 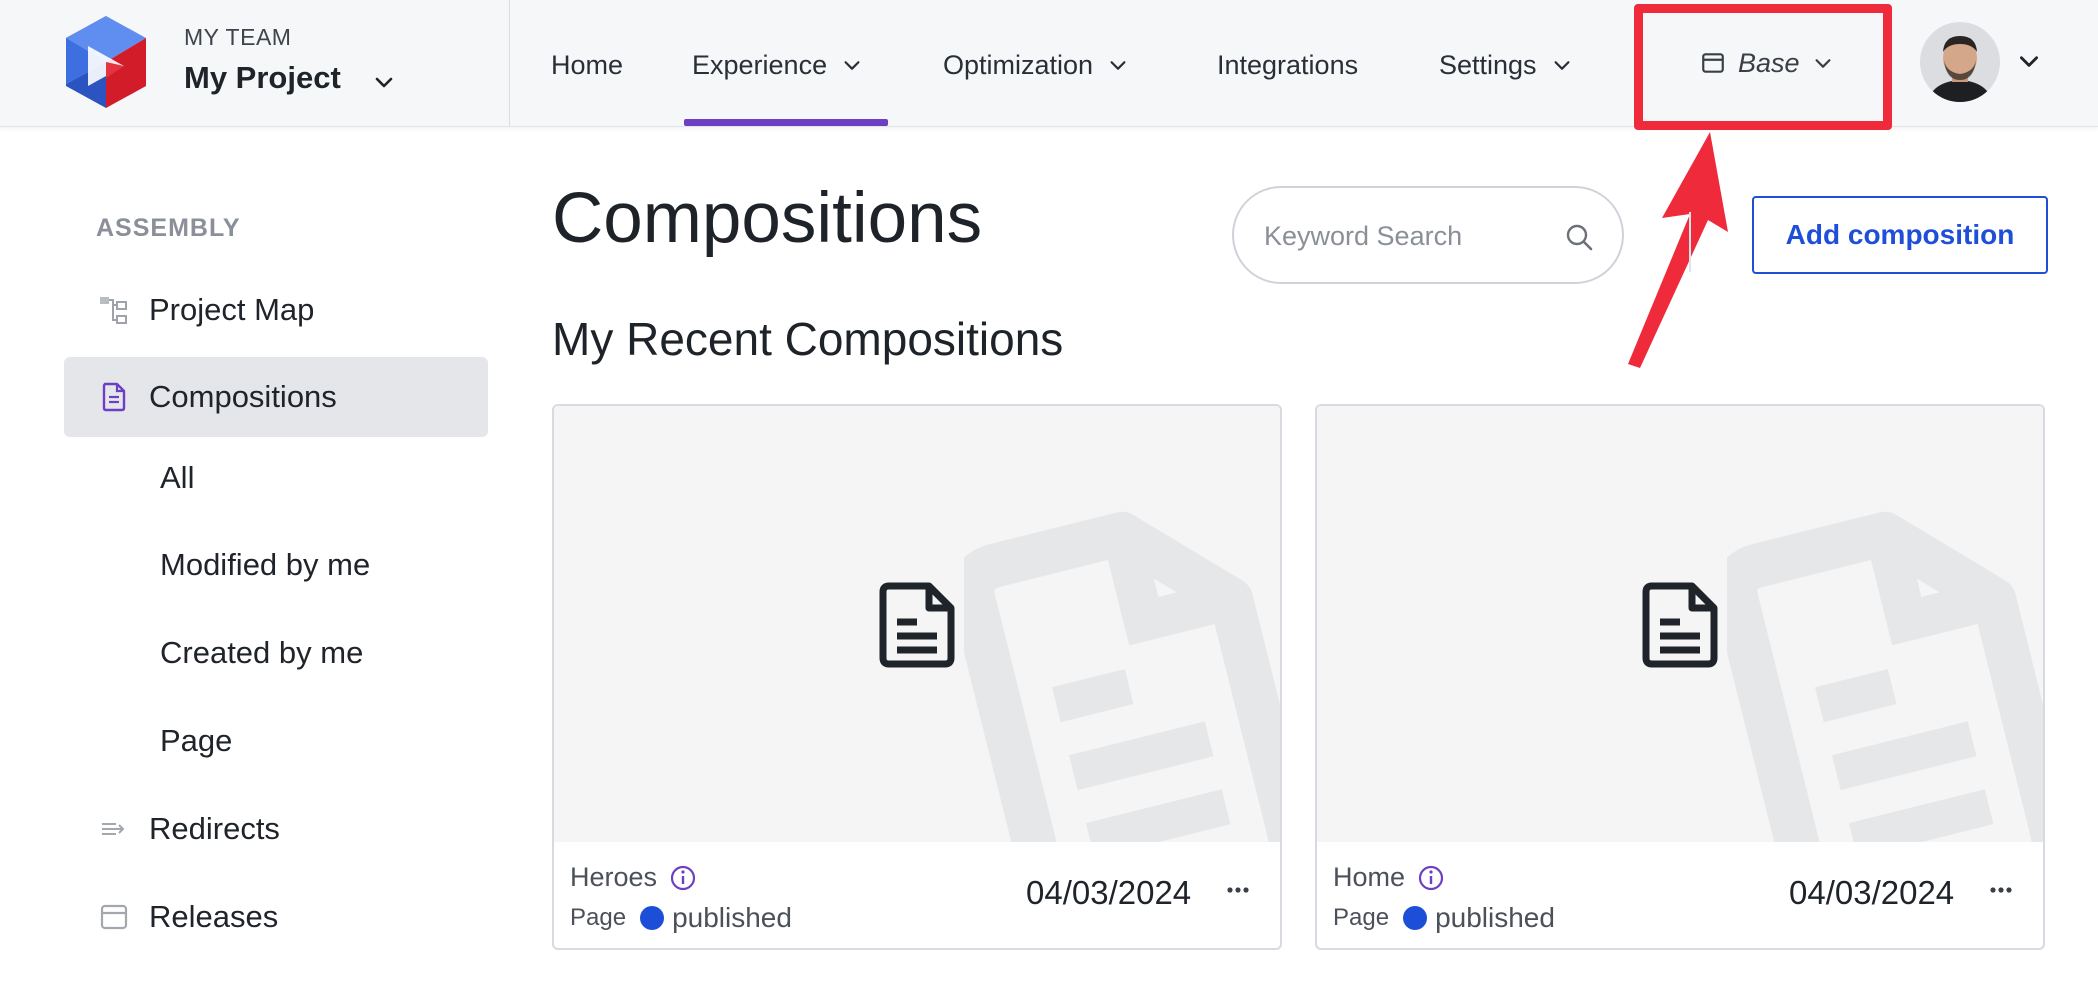 I want to click on active-nav-indicator, so click(x=786, y=122).